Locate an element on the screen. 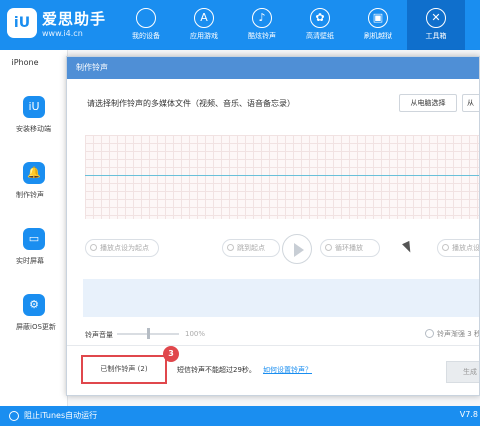 Image resolution: width=480 pixels, height=426 pixels. nav-label: 高清壁纸 is located at coordinates (320, 36).